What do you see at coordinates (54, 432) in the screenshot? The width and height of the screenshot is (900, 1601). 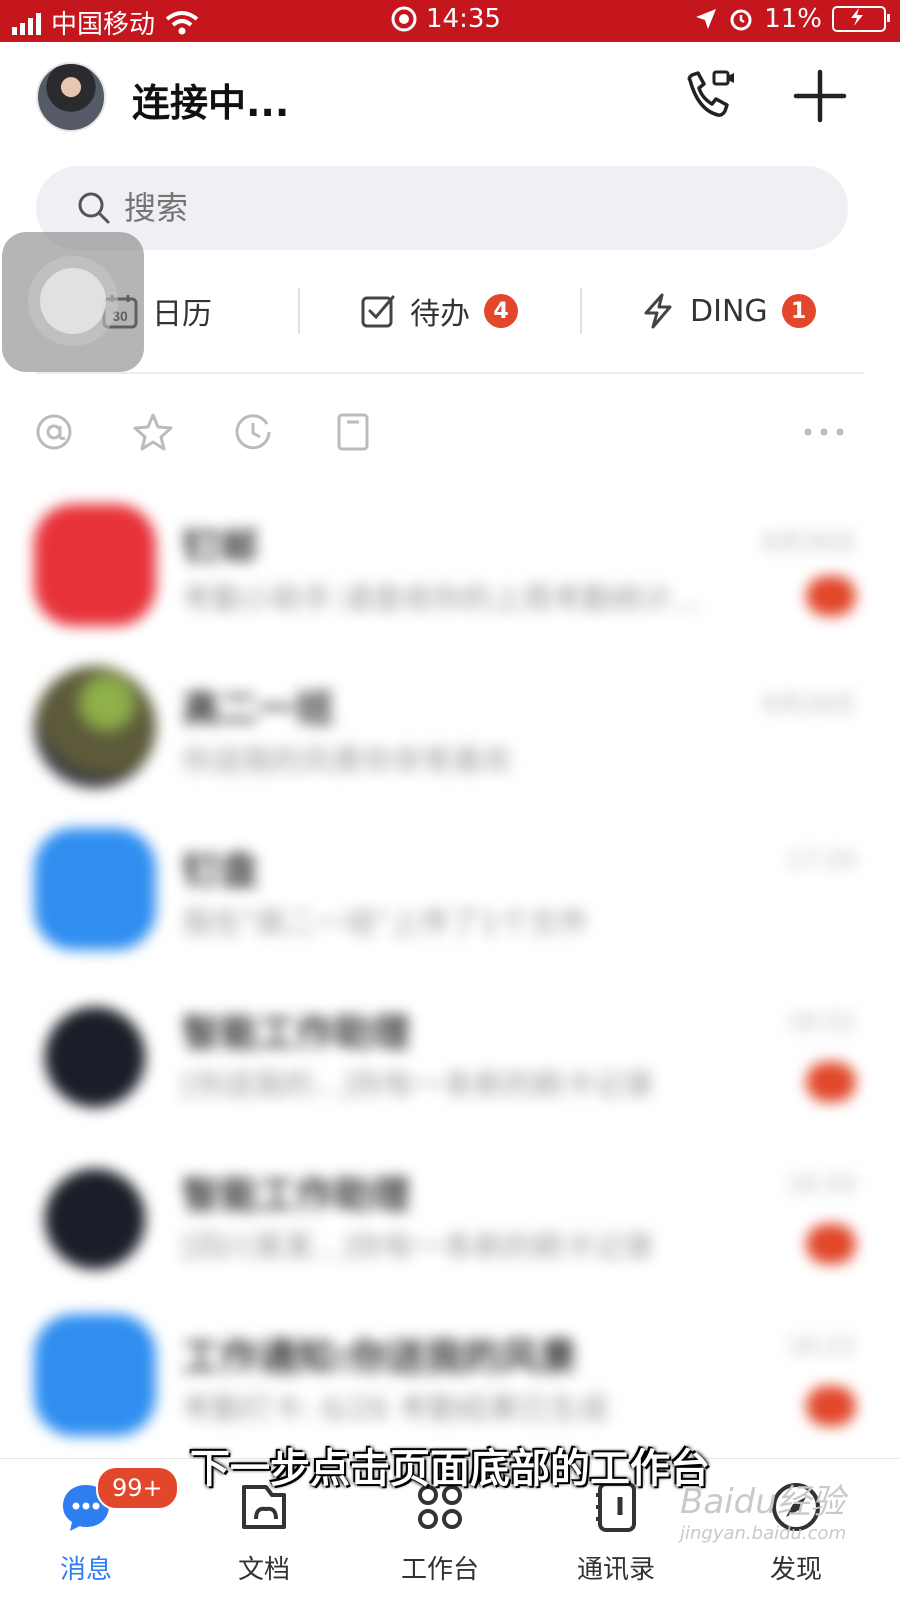 I see `at-icon` at bounding box center [54, 432].